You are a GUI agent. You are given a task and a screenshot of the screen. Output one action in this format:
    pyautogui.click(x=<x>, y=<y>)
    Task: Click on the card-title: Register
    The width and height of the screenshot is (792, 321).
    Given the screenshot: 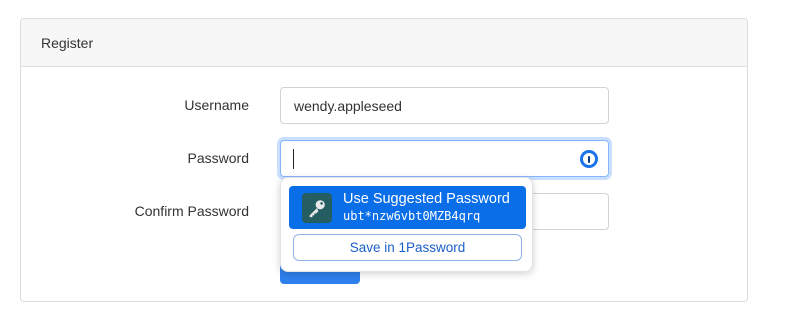 What is the action you would take?
    pyautogui.click(x=67, y=42)
    